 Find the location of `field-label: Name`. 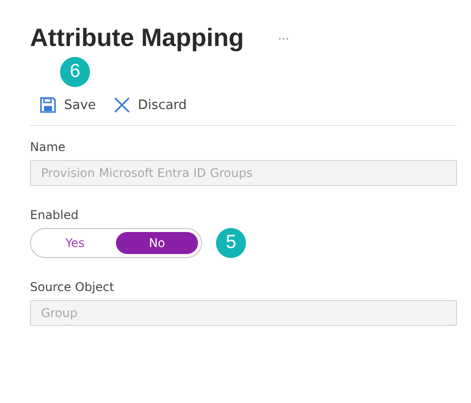

field-label: Name is located at coordinates (48, 147).